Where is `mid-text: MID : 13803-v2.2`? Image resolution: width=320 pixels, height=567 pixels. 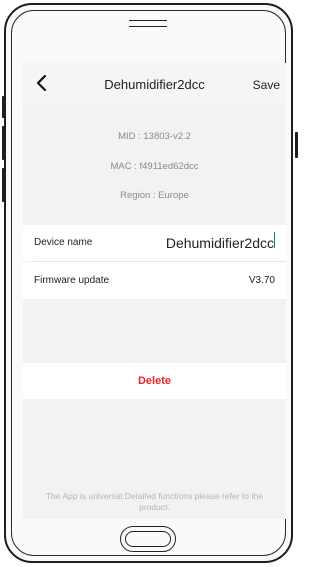
mid-text: MID : 13803-v2.2 is located at coordinates (154, 136).